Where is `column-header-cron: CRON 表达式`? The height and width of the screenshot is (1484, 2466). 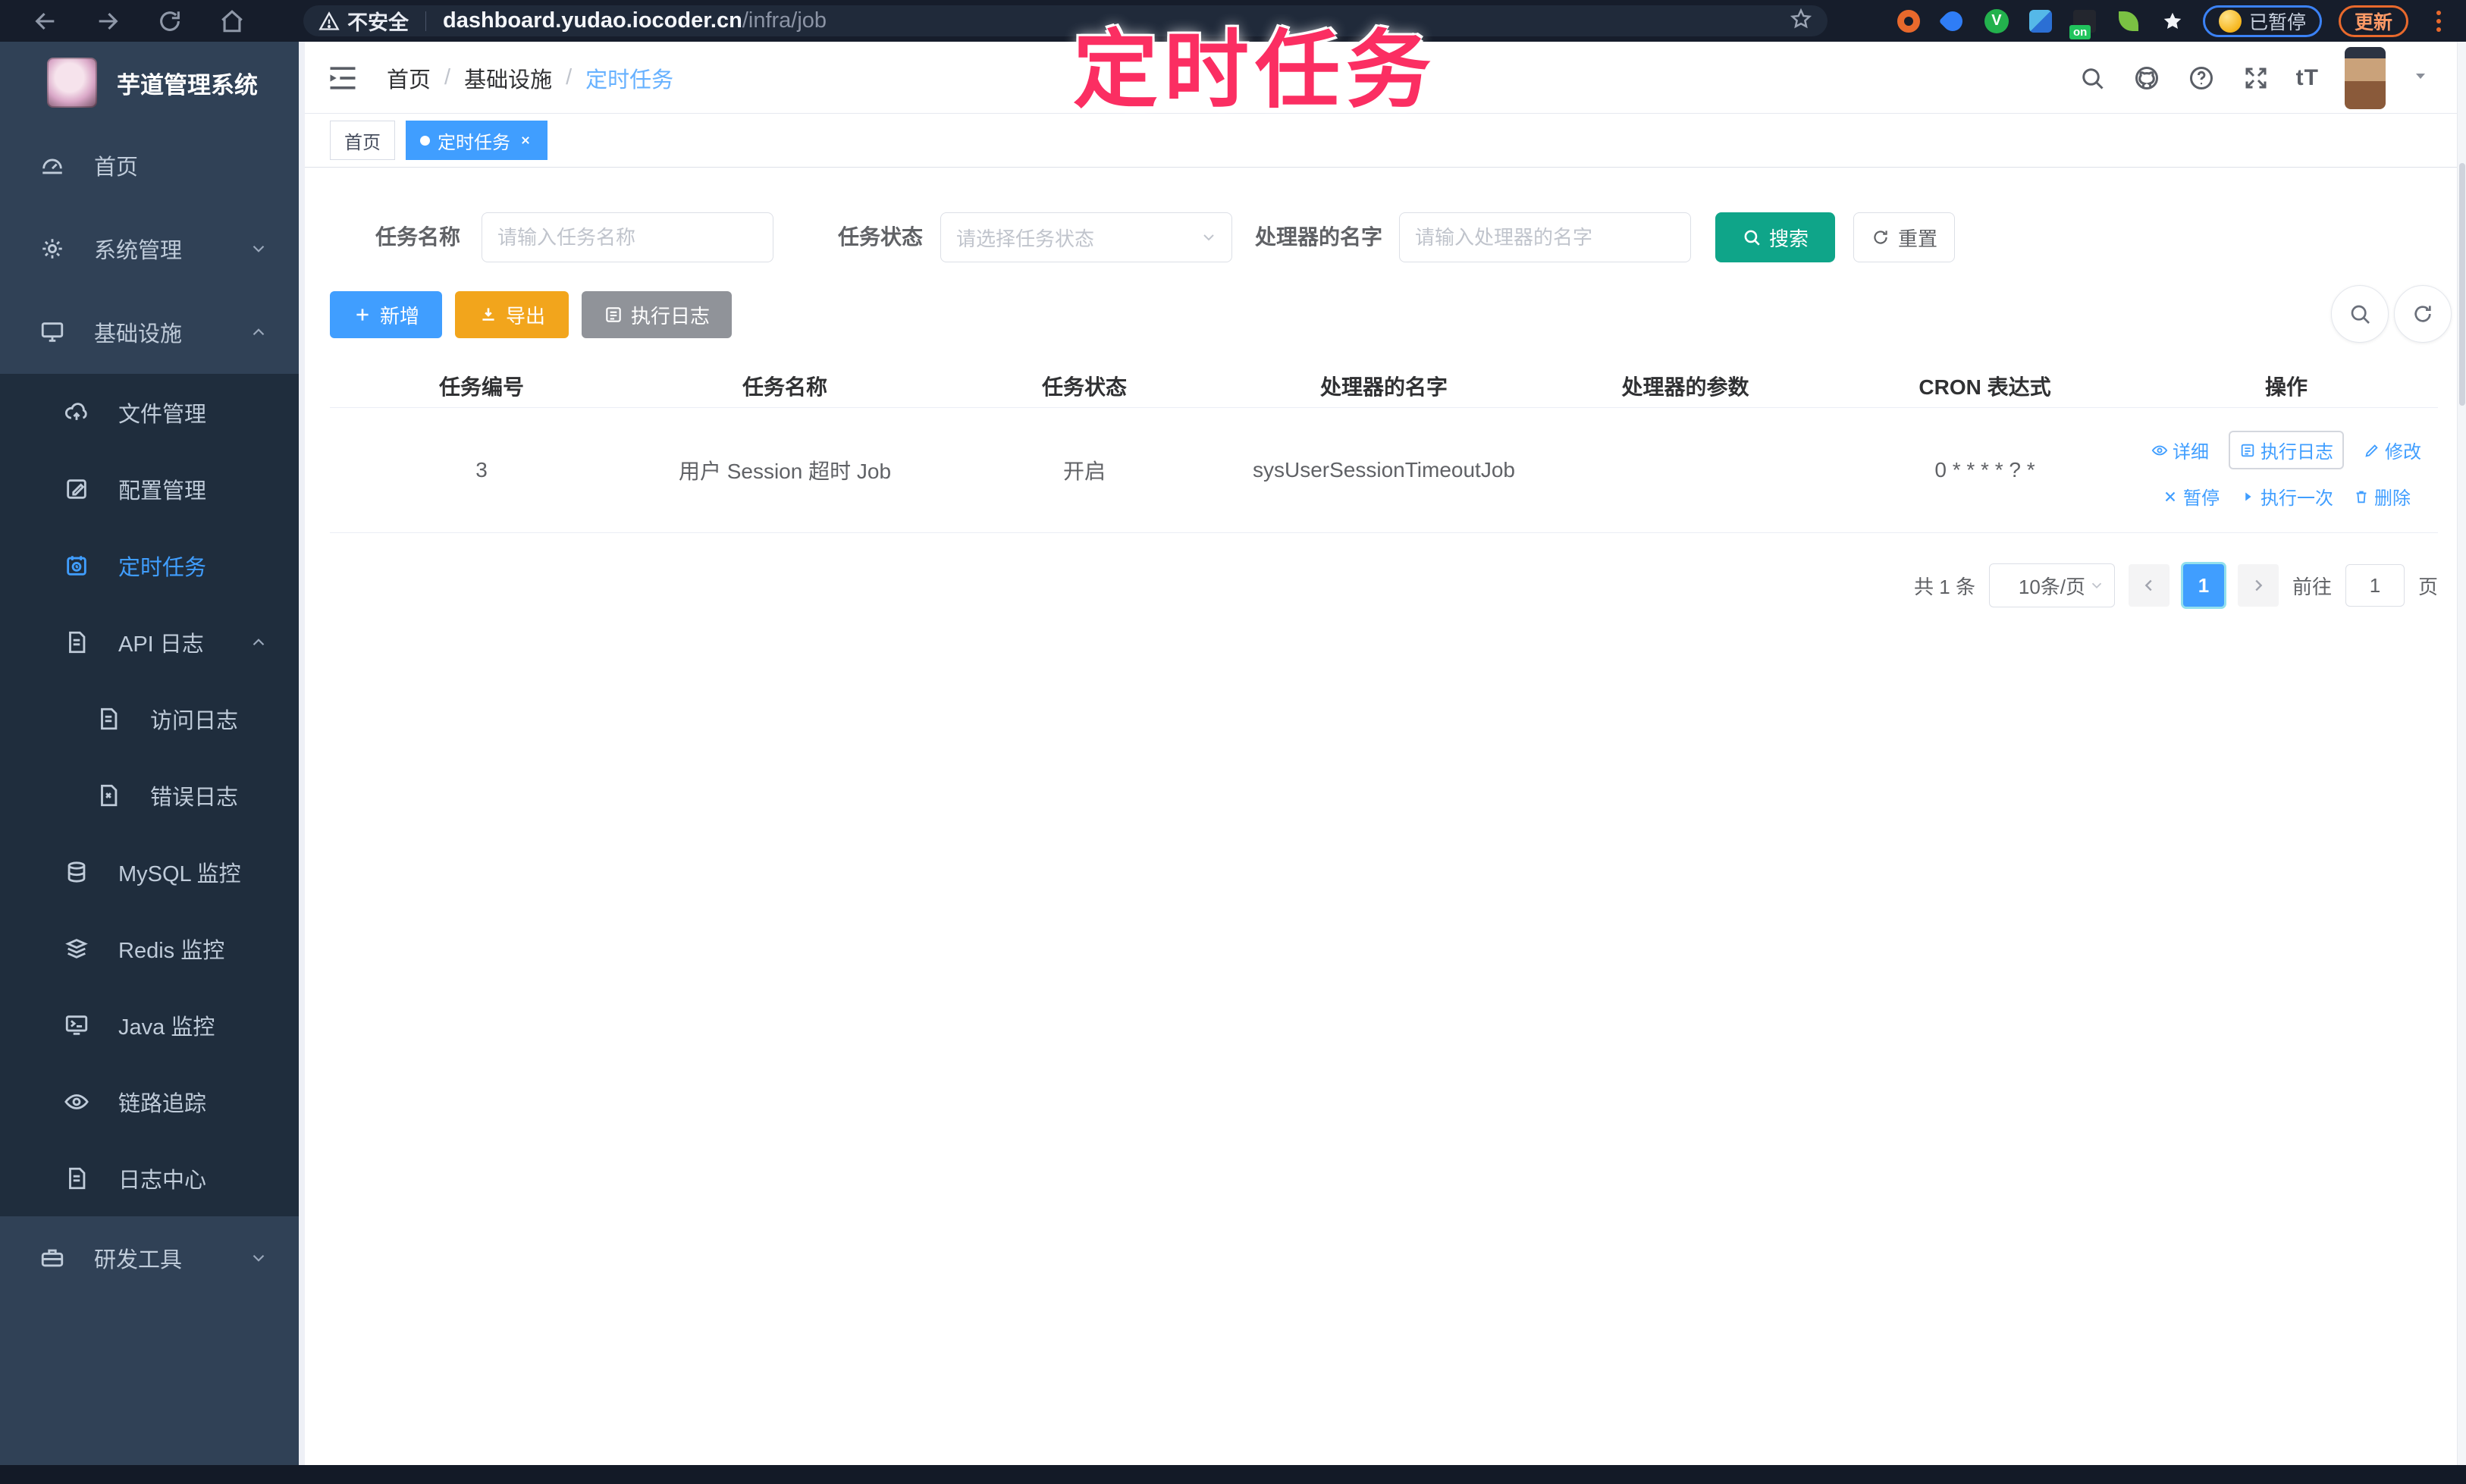
column-header-cron: CRON 表达式 is located at coordinates (1985, 387).